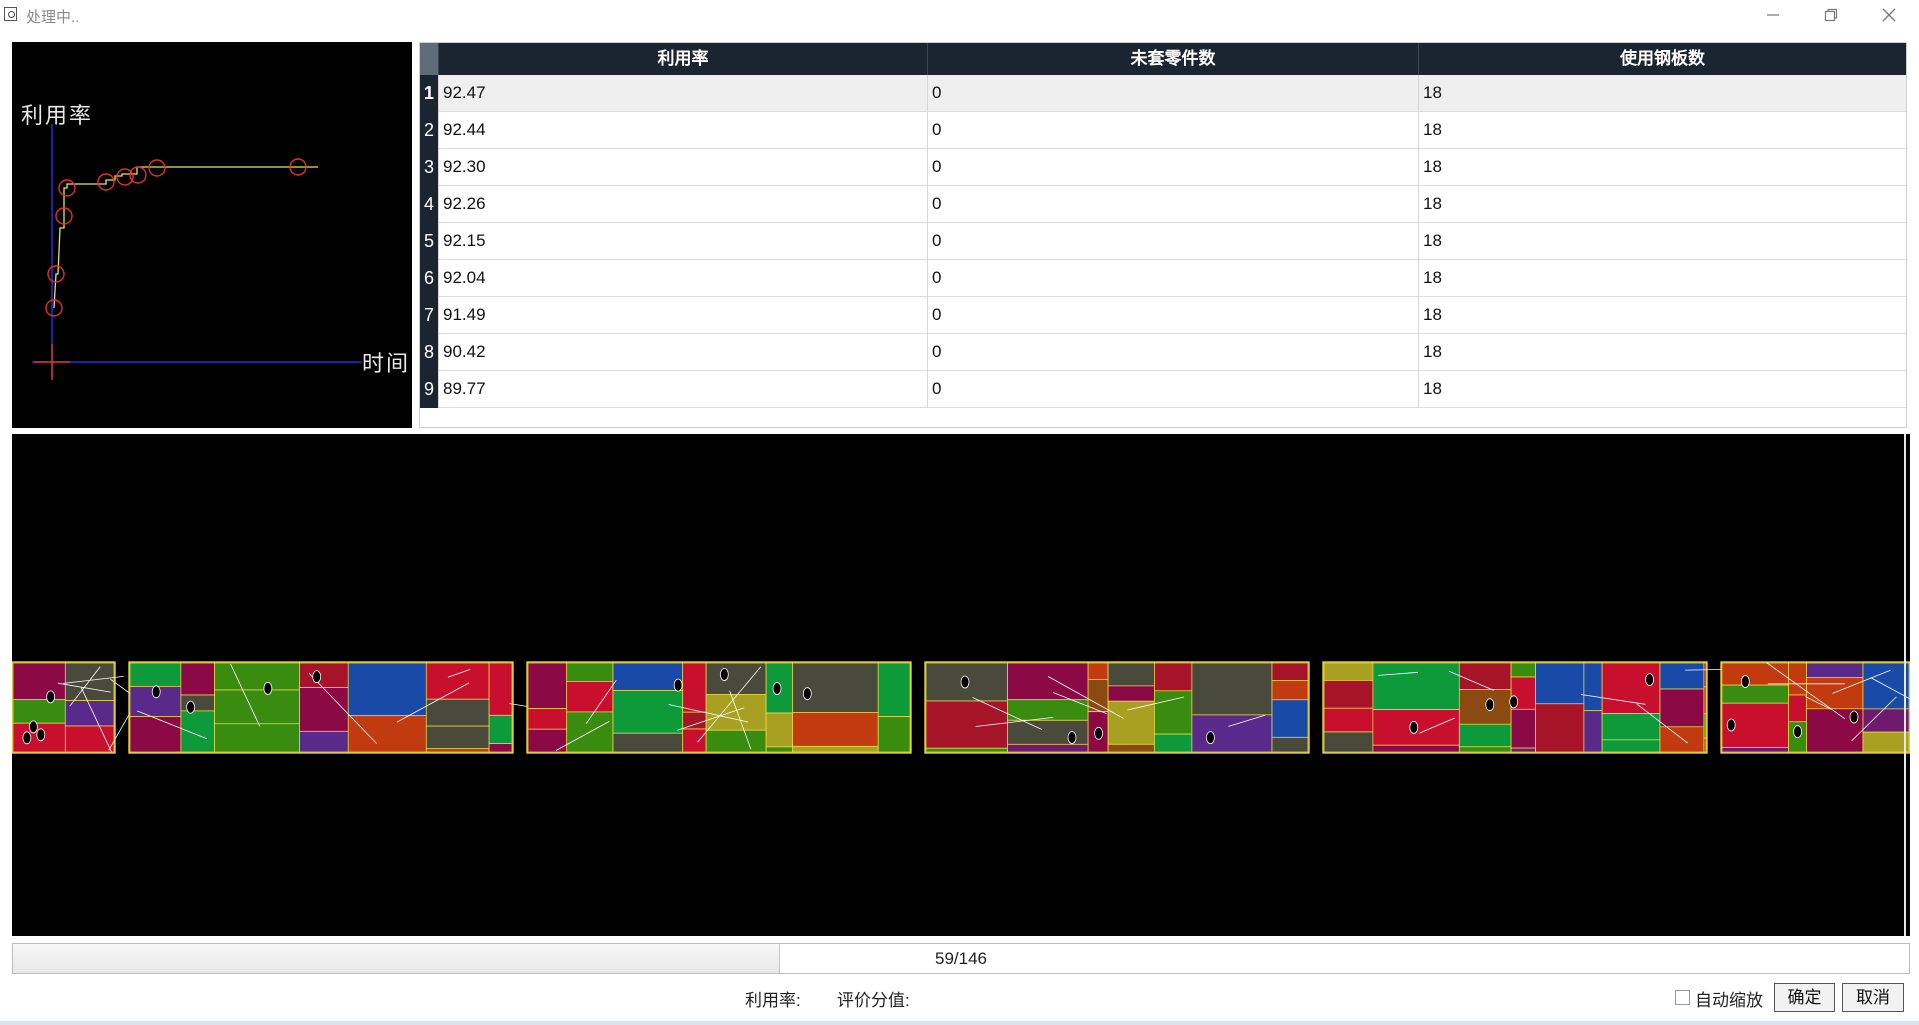  I want to click on cell-utilization: 92.30, so click(682, 167).